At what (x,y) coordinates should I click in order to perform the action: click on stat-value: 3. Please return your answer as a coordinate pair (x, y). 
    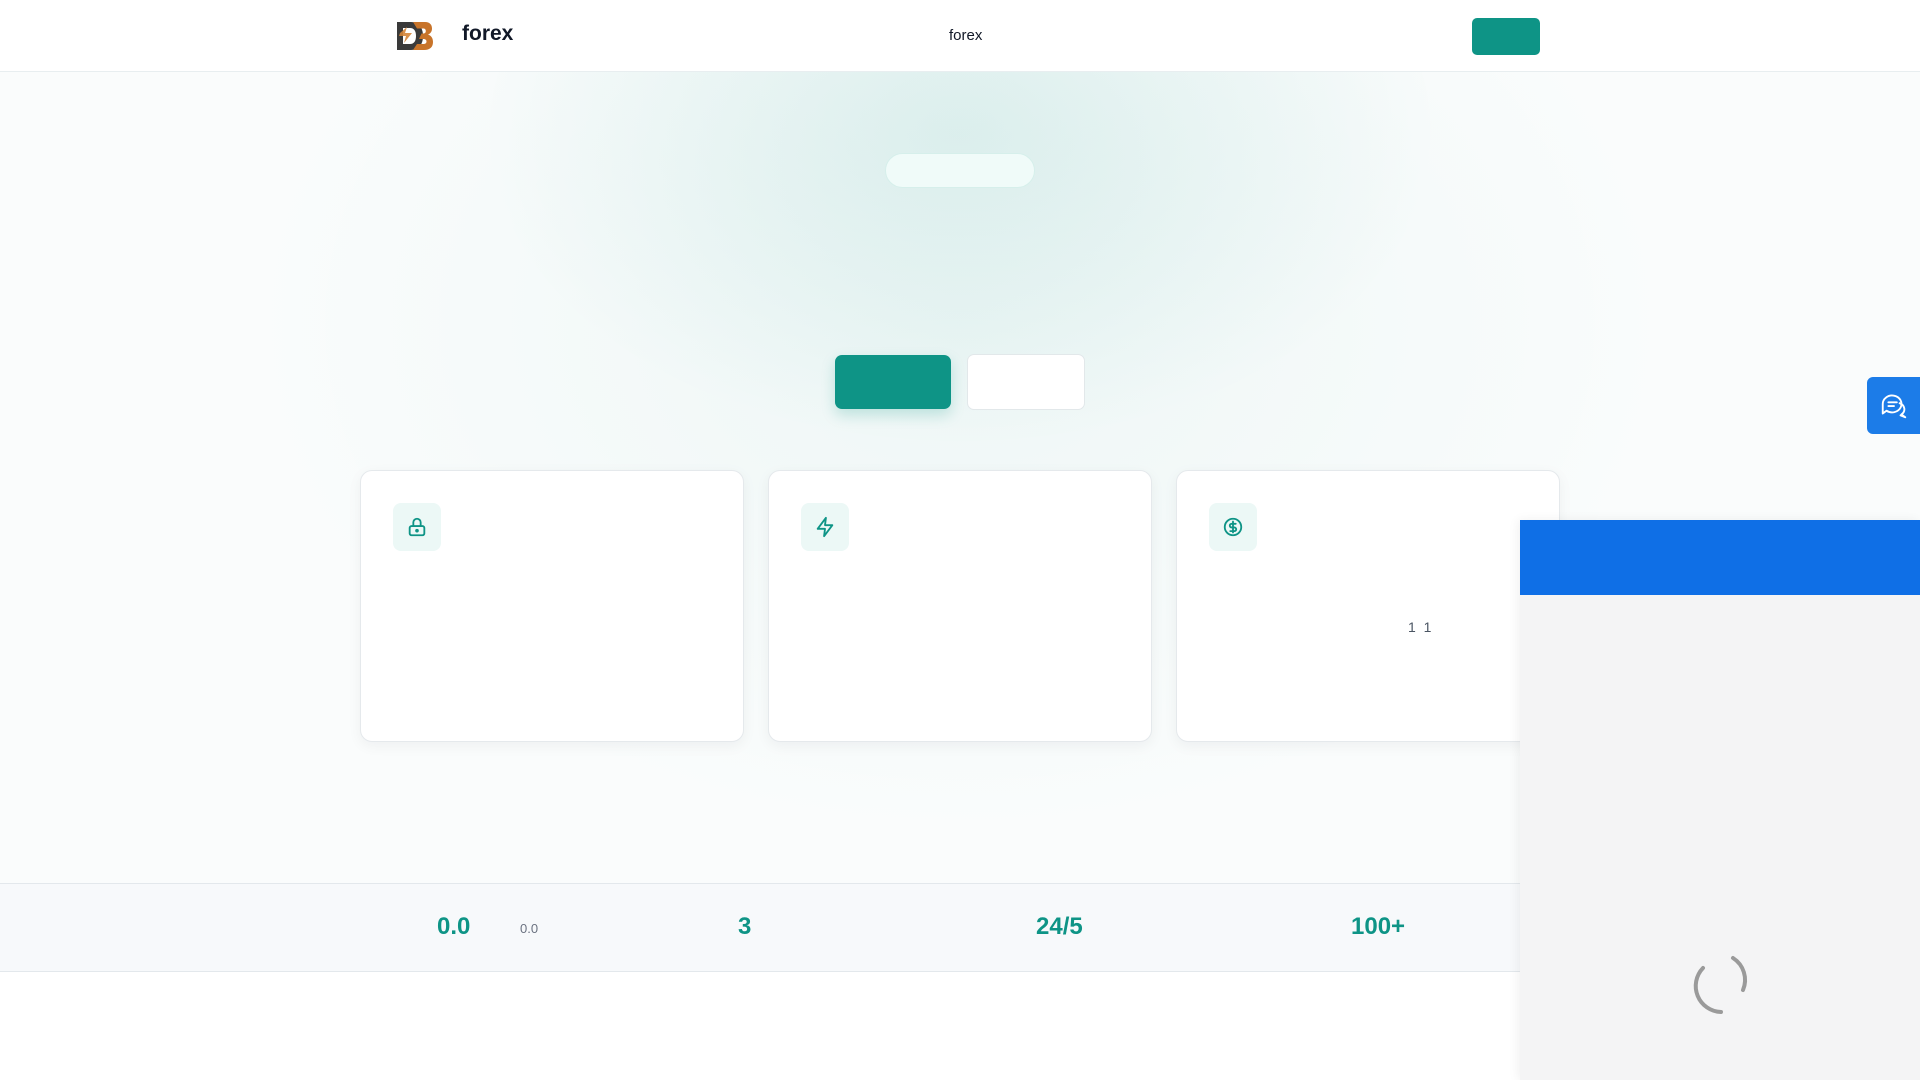
    Looking at the image, I should click on (745, 926).